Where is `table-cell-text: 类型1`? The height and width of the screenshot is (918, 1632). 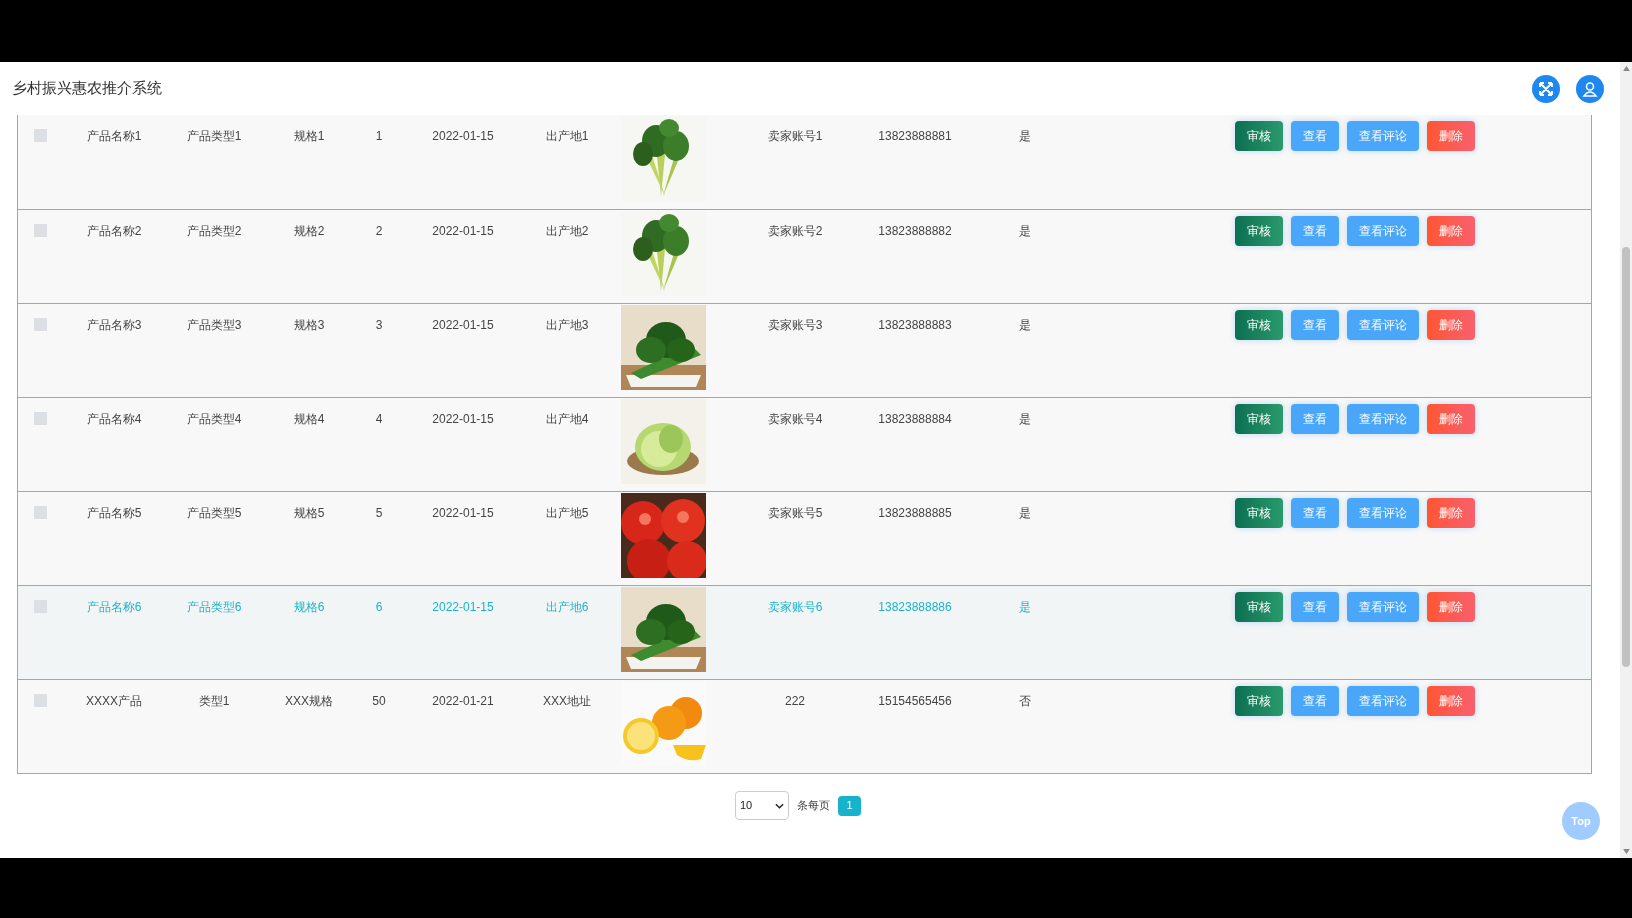 table-cell-text: 类型1 is located at coordinates (214, 701).